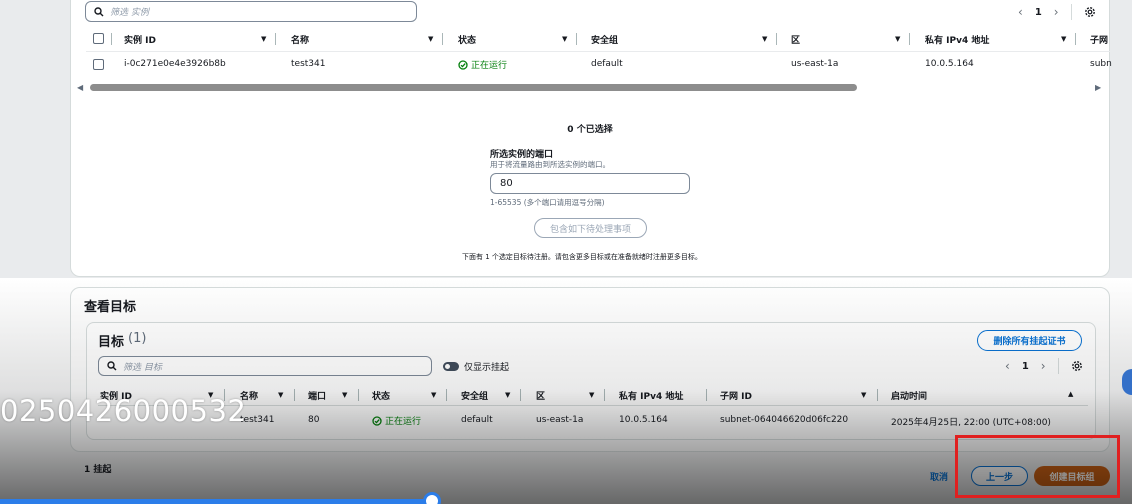 The image size is (1132, 504). I want to click on subnet: subn, so click(1101, 64).